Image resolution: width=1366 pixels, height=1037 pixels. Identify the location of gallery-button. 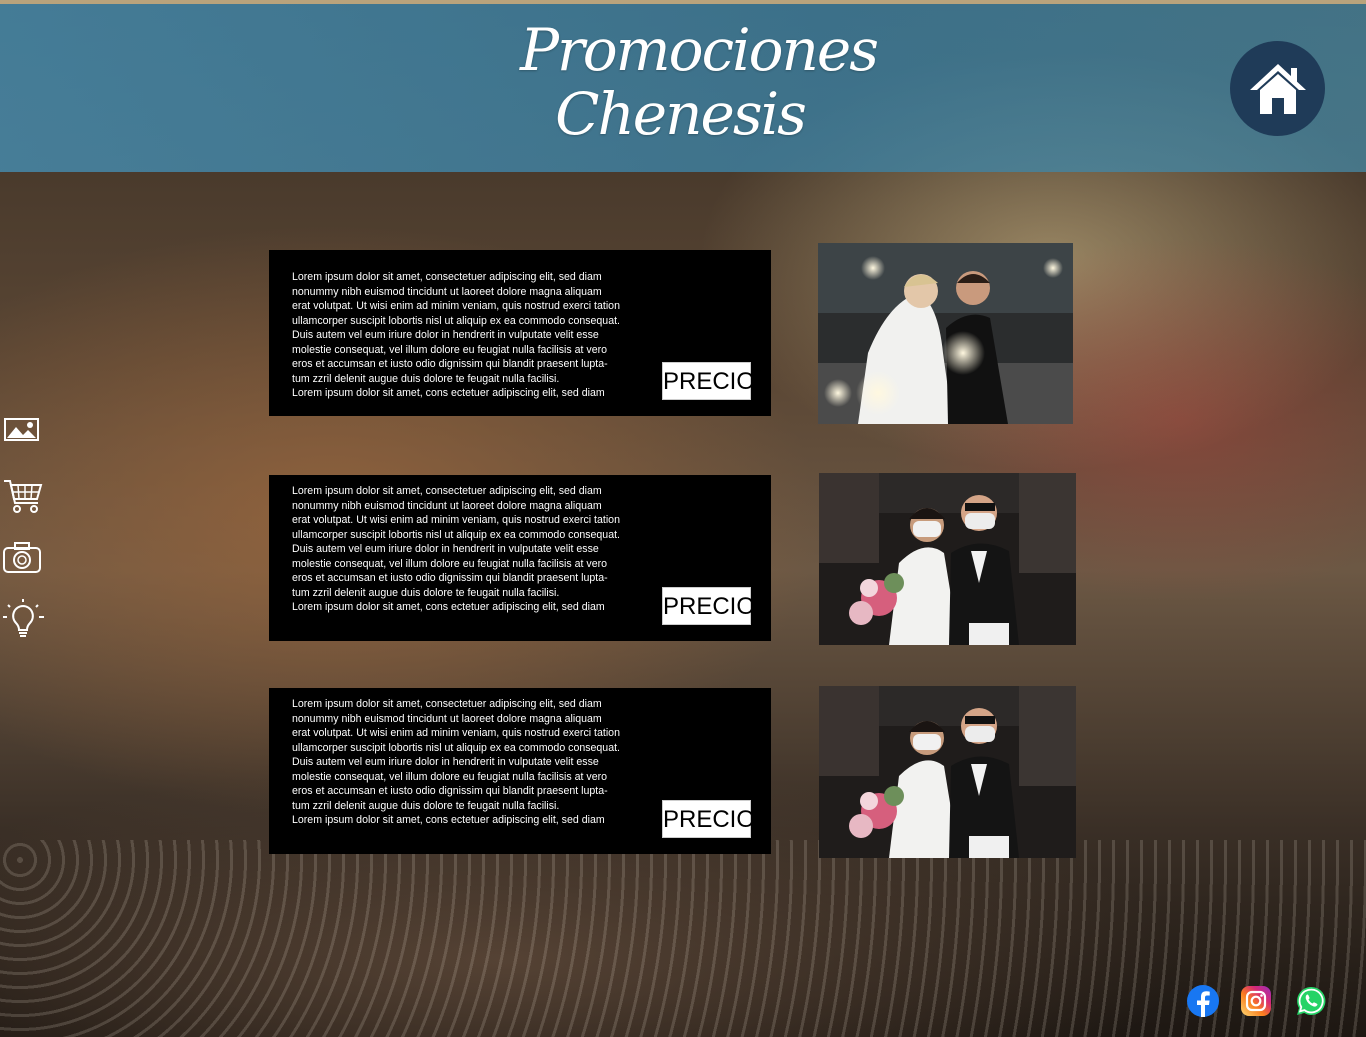
(23, 431).